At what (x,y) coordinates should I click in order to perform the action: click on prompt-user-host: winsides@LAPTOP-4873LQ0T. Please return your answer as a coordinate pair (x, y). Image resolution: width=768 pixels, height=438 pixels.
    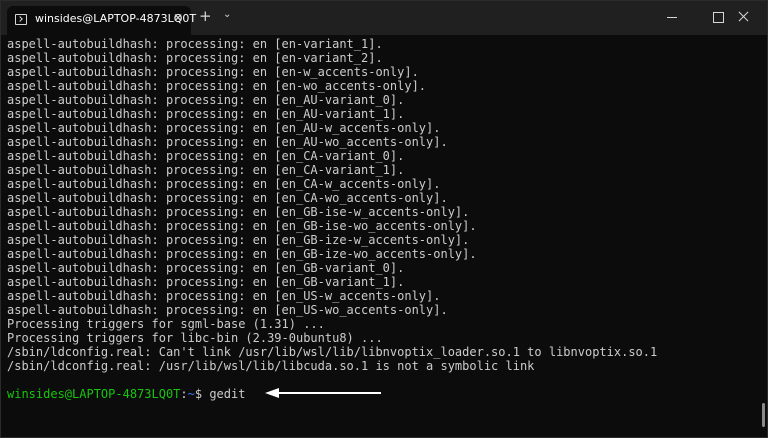
    Looking at the image, I should click on (94, 394).